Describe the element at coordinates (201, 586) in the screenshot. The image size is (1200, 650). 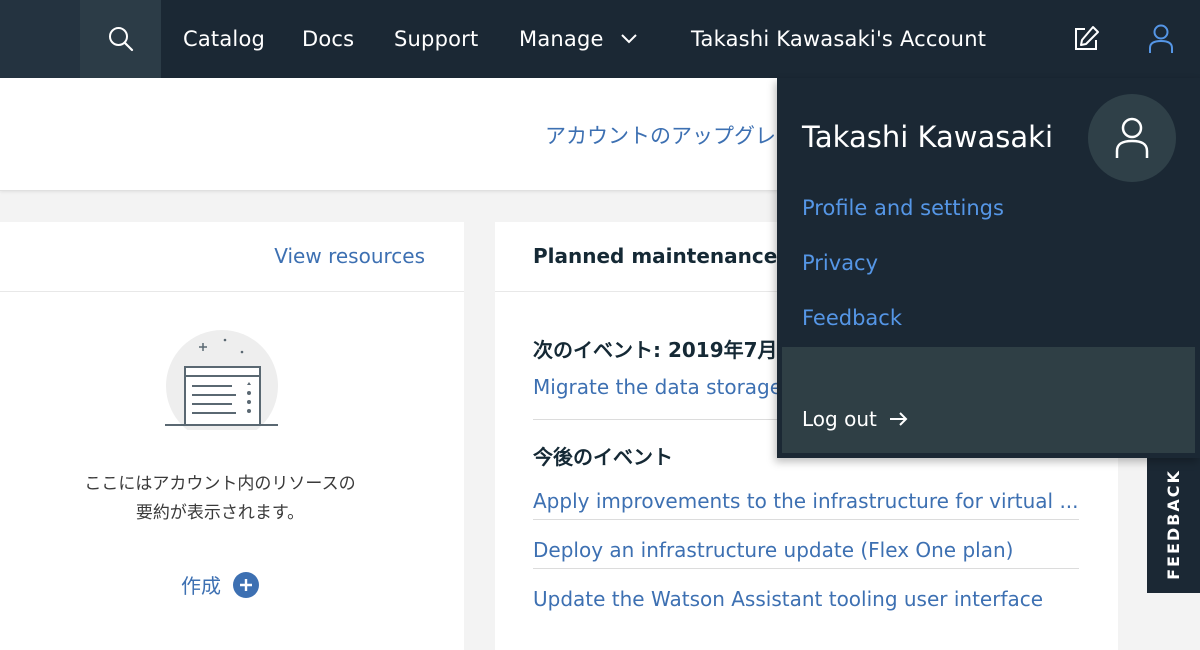
I see `create-label: 作成` at that location.